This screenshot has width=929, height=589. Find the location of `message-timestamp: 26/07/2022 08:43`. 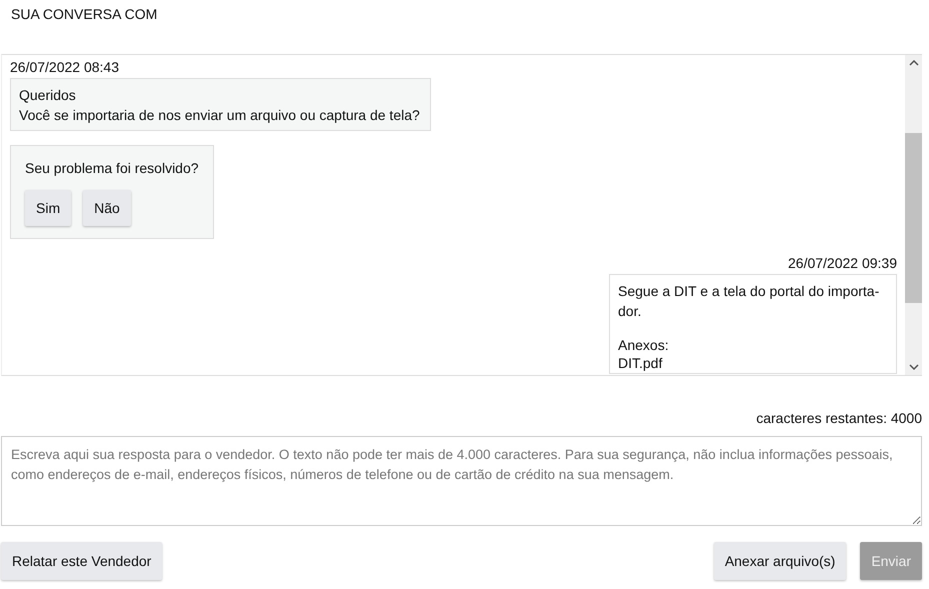

message-timestamp: 26/07/2022 08:43 is located at coordinates (64, 67).